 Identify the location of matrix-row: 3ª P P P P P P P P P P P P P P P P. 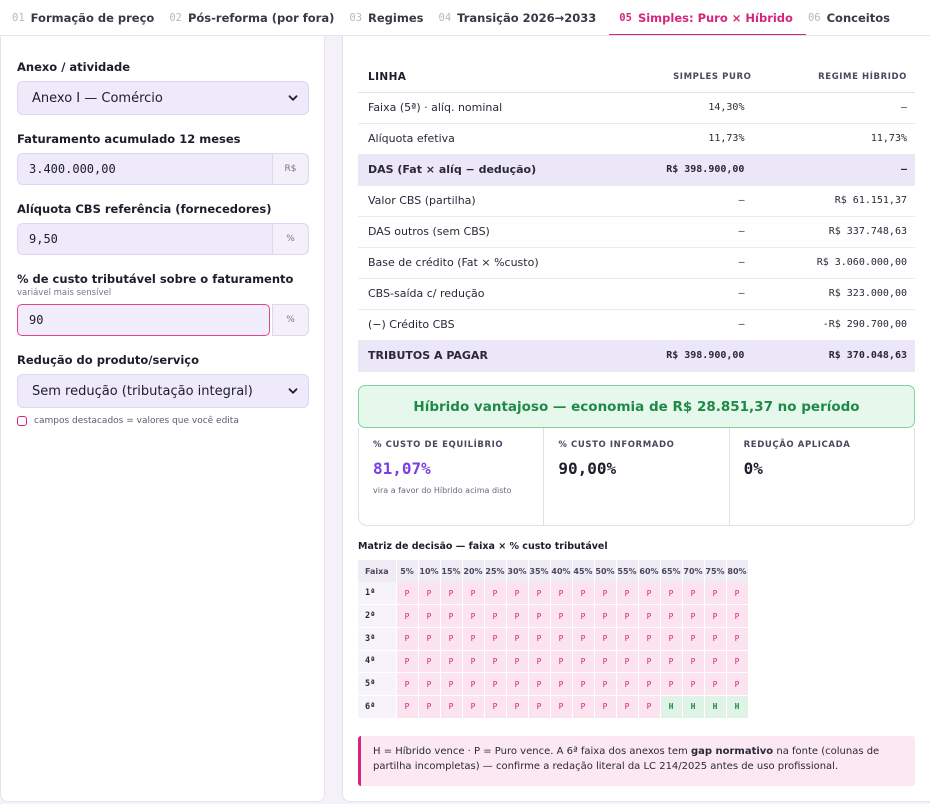
(553, 639).